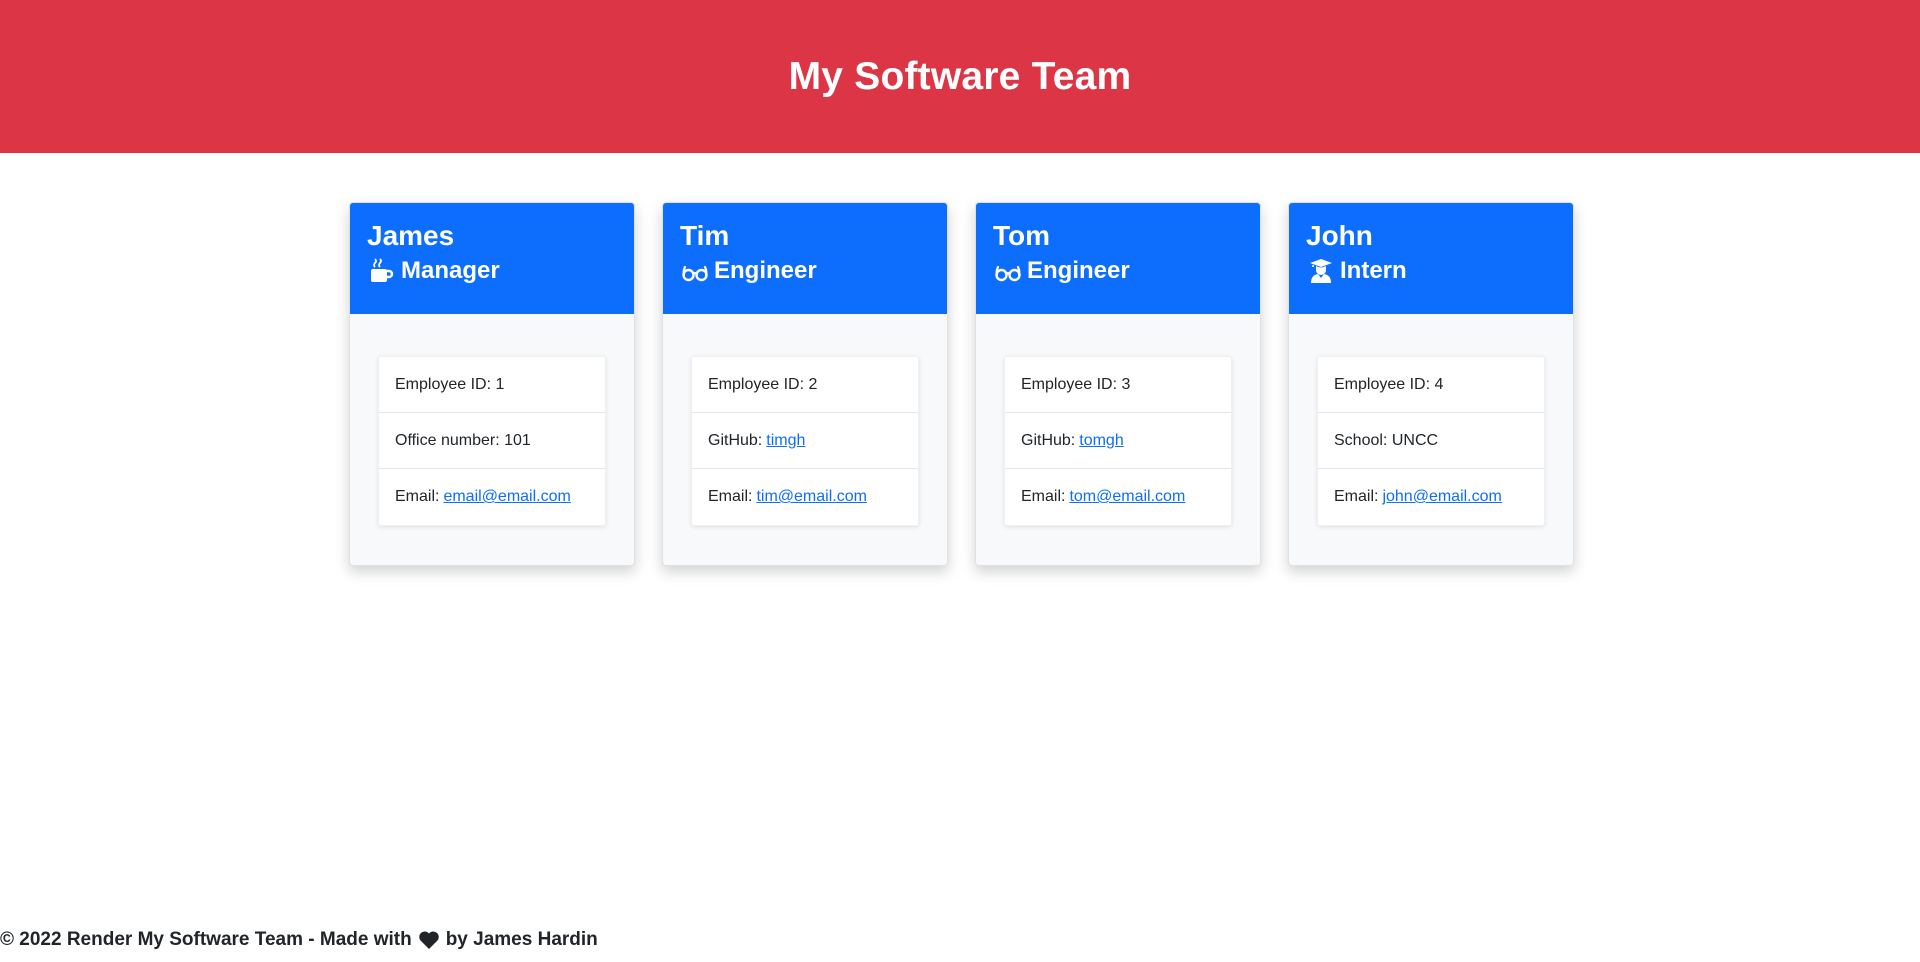 This screenshot has height=962, width=1920. I want to click on card-header: Tim Engineer, so click(805, 258).